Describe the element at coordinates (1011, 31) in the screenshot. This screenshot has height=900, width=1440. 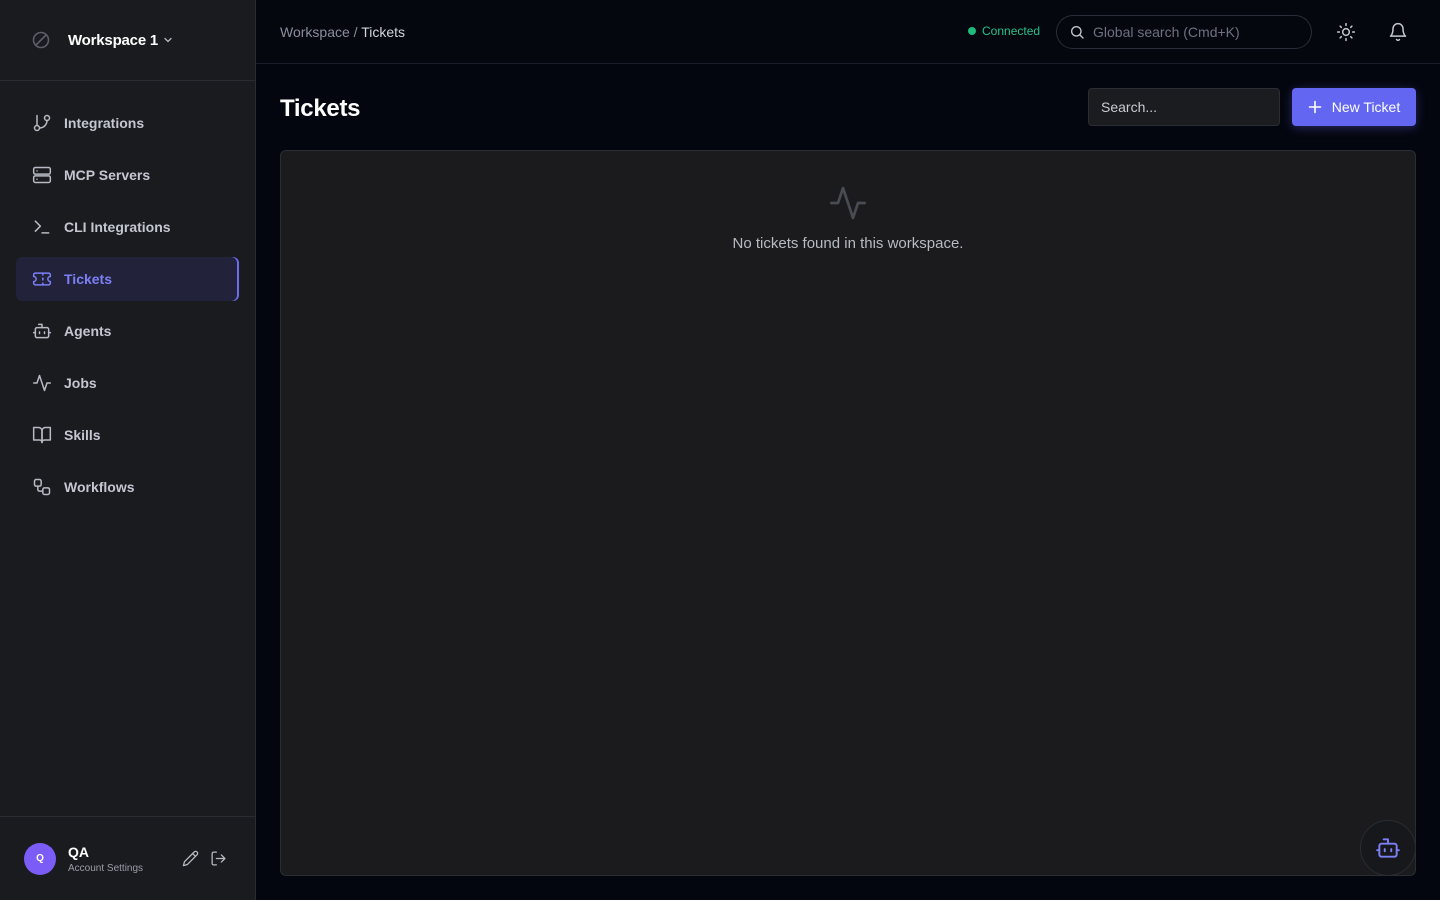
I see `status-text: Connected` at that location.